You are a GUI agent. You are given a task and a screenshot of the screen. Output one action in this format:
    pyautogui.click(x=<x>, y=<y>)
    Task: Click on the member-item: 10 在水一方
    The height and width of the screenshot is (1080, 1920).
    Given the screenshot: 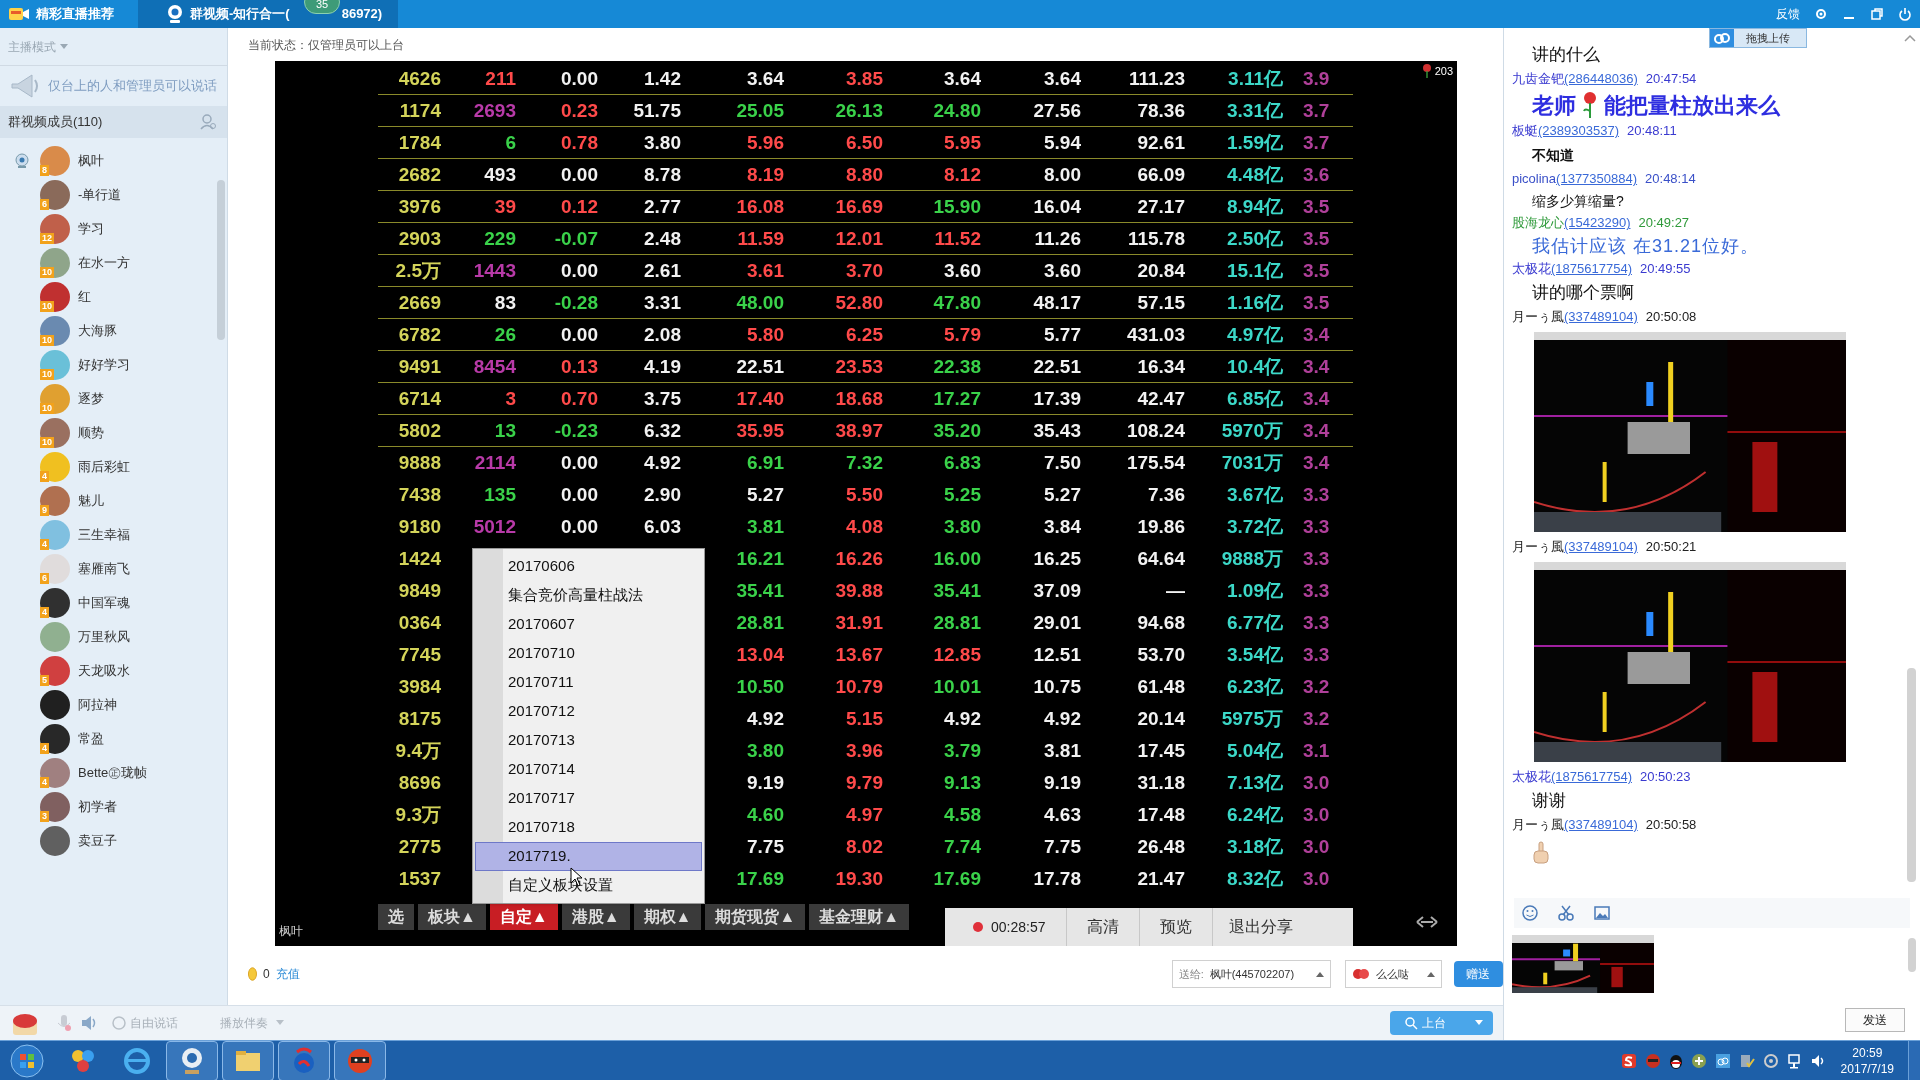 What is the action you would take?
    pyautogui.click(x=113, y=263)
    